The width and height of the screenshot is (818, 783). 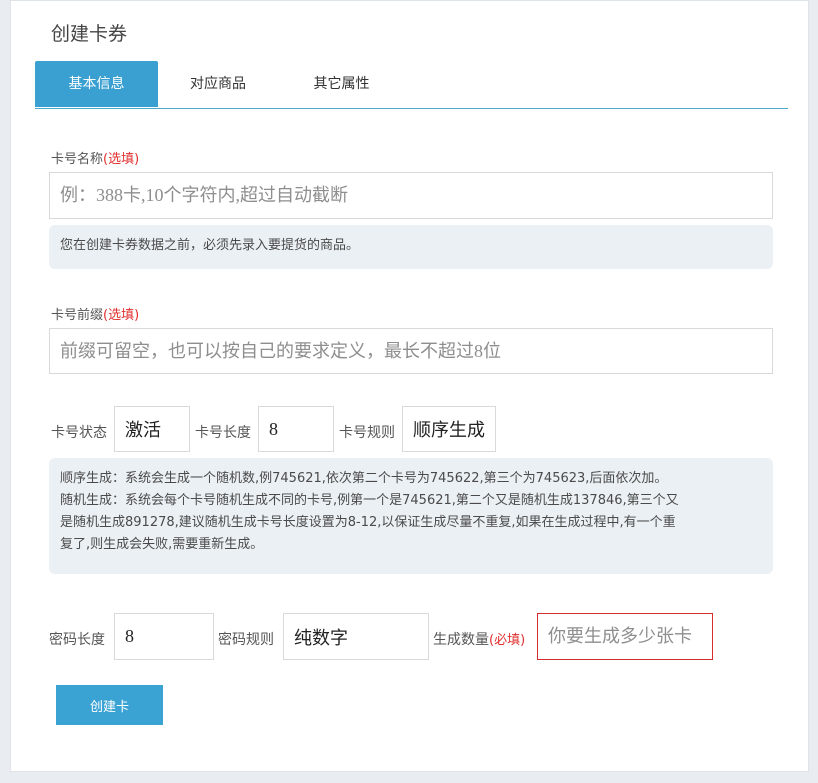 What do you see at coordinates (152, 429) in the screenshot?
I see `card-status-field` at bounding box center [152, 429].